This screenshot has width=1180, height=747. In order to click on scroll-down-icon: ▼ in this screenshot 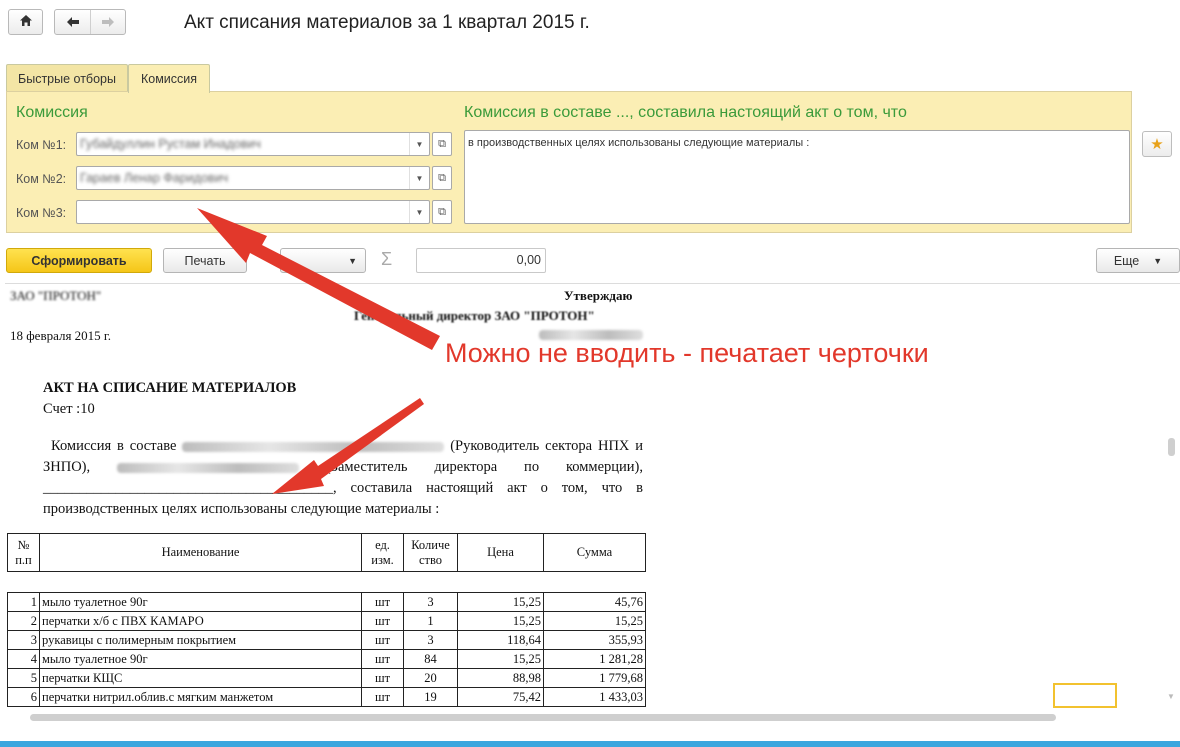, I will do `click(1171, 696)`.